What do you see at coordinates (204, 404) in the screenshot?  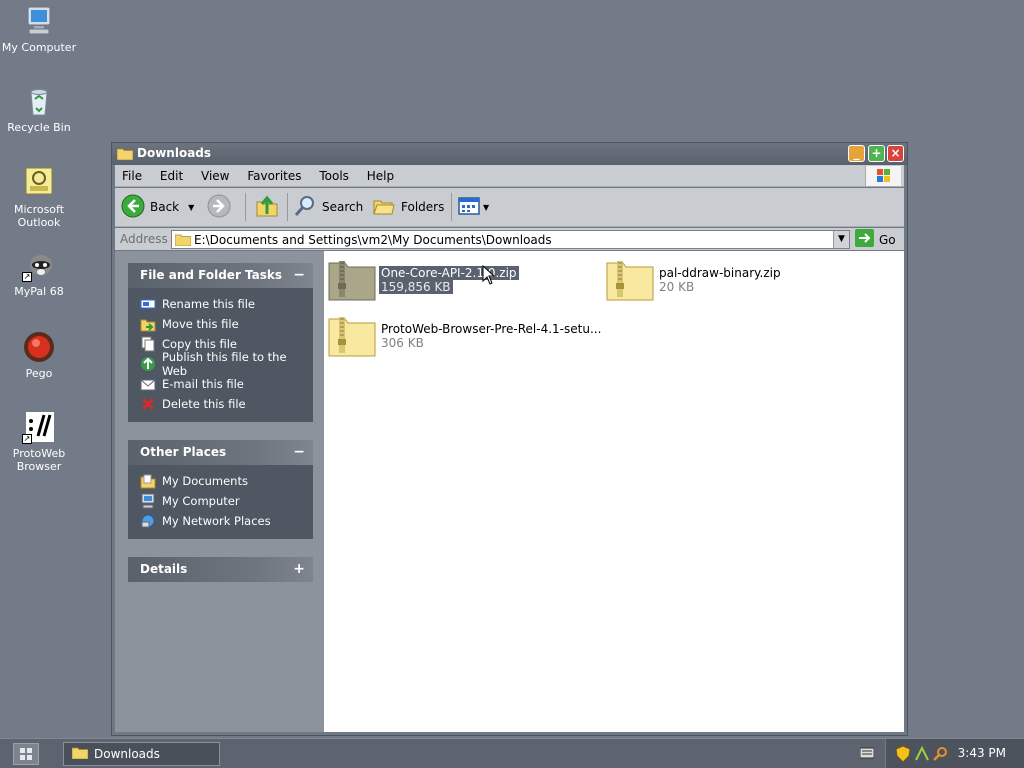 I see `task-label: Delete this file` at bounding box center [204, 404].